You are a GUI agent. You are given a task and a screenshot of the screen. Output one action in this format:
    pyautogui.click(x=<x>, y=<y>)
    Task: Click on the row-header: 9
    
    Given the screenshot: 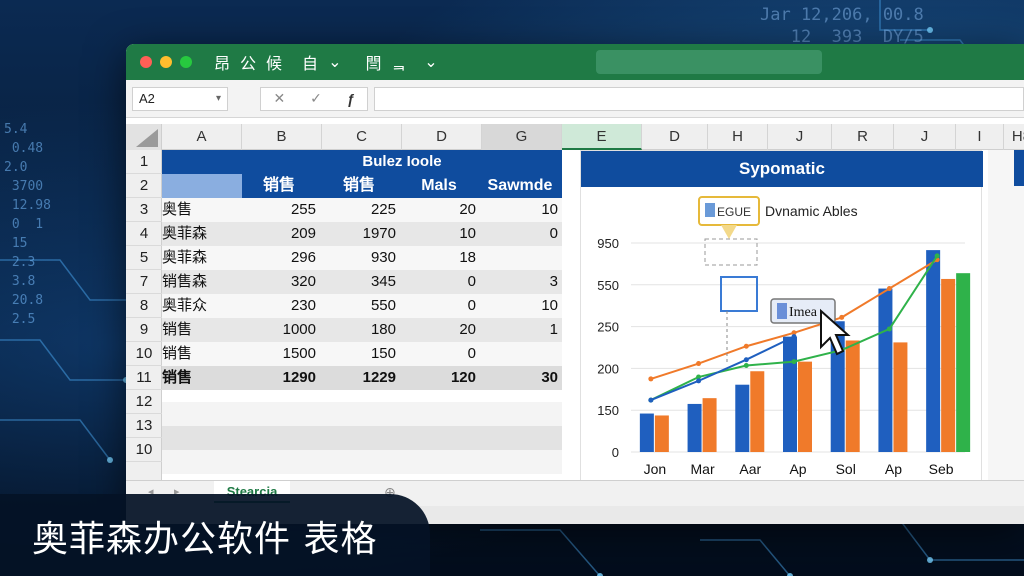 What is the action you would take?
    pyautogui.click(x=144, y=330)
    